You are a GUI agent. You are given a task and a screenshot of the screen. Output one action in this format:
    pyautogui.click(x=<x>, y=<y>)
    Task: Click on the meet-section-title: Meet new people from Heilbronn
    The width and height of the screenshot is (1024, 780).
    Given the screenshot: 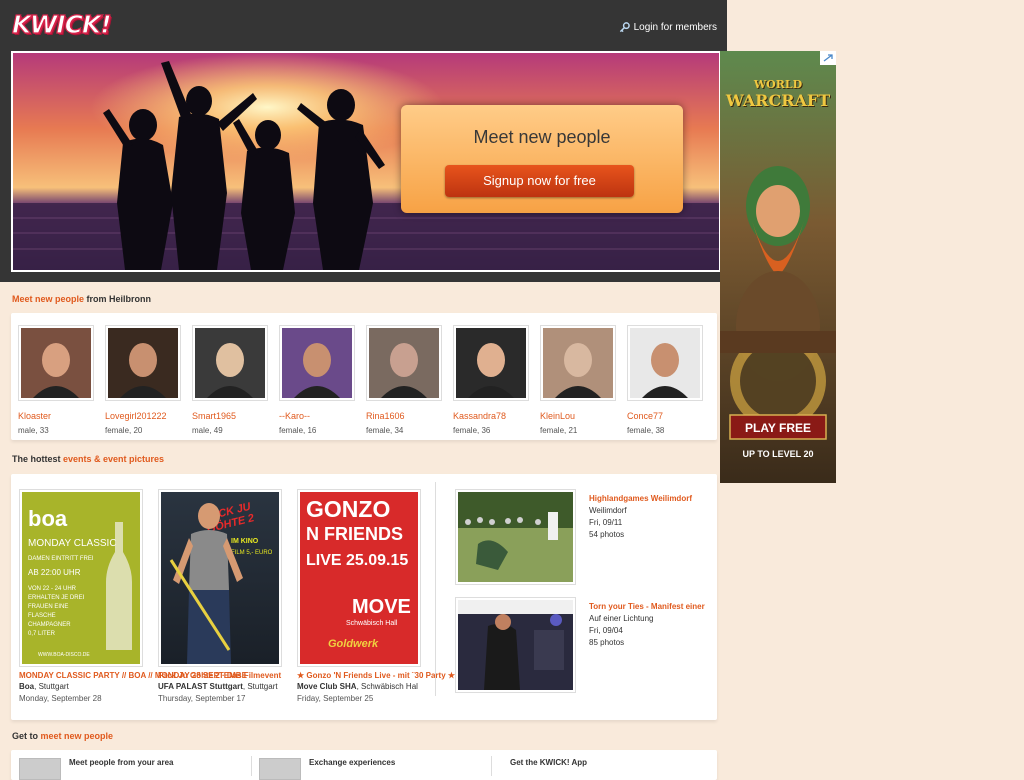 What is the action you would take?
    pyautogui.click(x=81, y=299)
    